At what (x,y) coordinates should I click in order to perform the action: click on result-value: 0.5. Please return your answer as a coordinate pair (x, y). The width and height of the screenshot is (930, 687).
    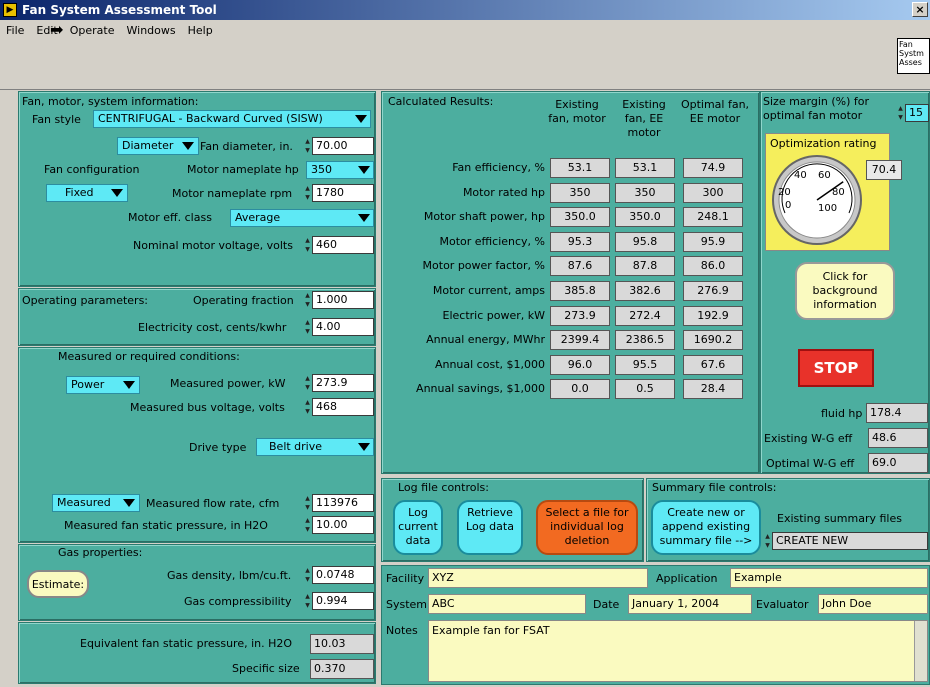
    Looking at the image, I should click on (645, 389).